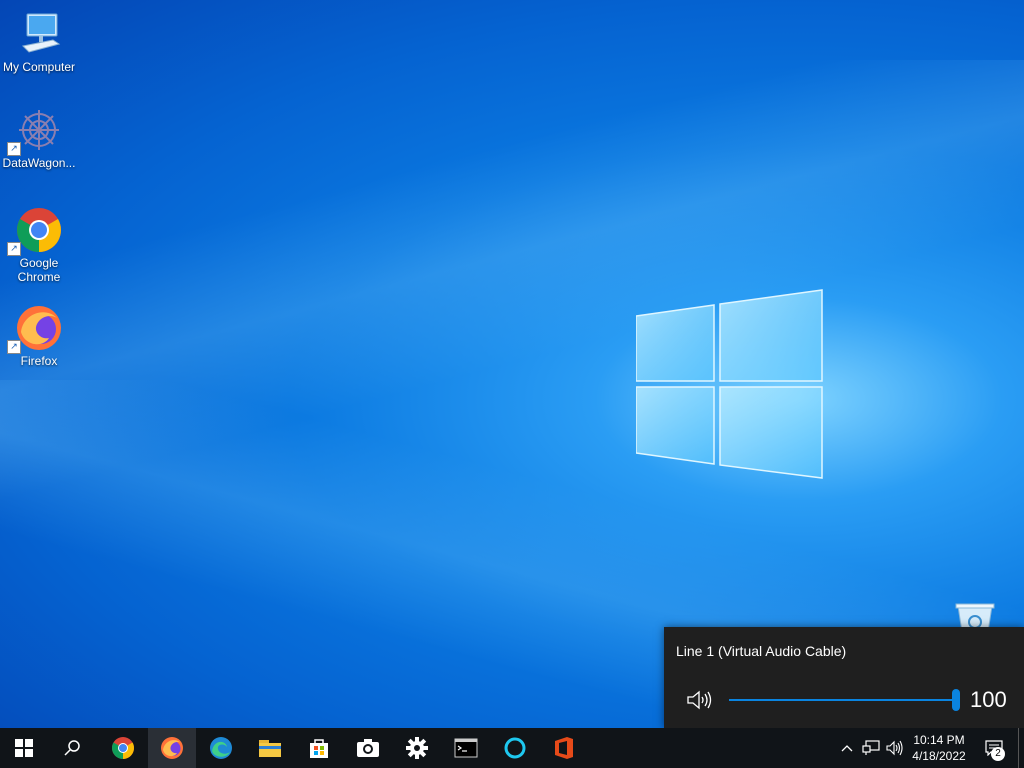  Describe the element at coordinates (998, 754) in the screenshot. I see `notification-count-badge: 2` at that location.